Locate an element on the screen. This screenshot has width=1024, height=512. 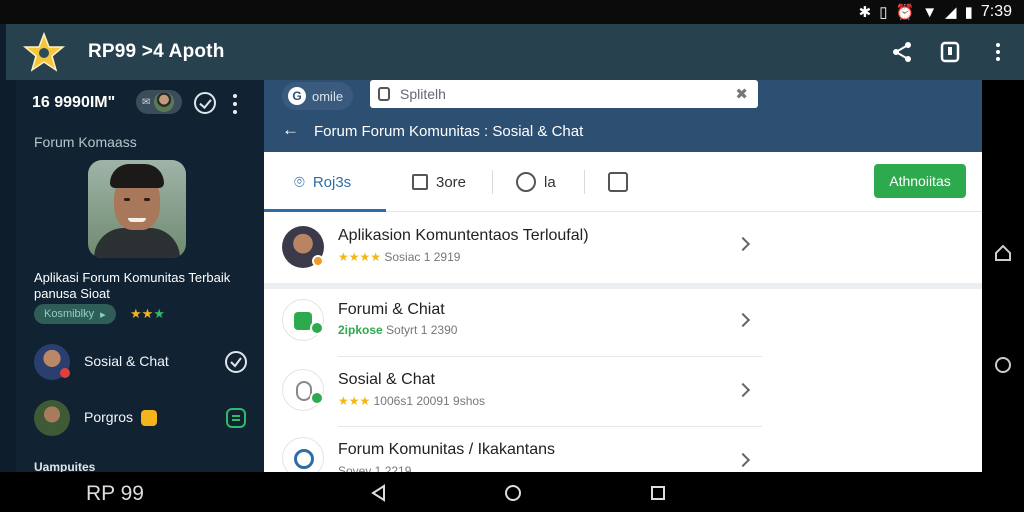
side-nav is located at coordinates (1003, 276).